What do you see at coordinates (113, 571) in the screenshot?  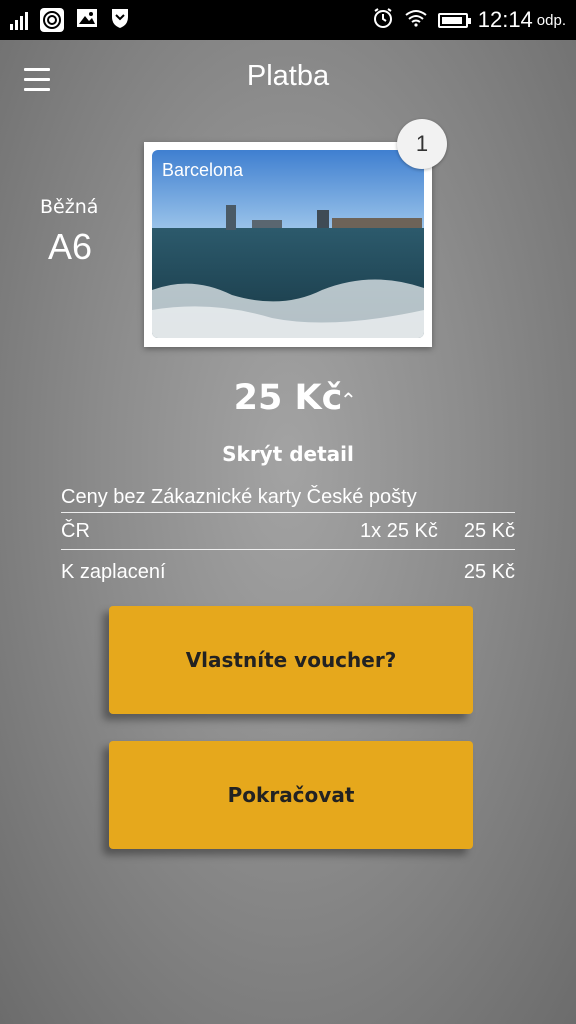 I see `to-pay-label: K zaplacení` at bounding box center [113, 571].